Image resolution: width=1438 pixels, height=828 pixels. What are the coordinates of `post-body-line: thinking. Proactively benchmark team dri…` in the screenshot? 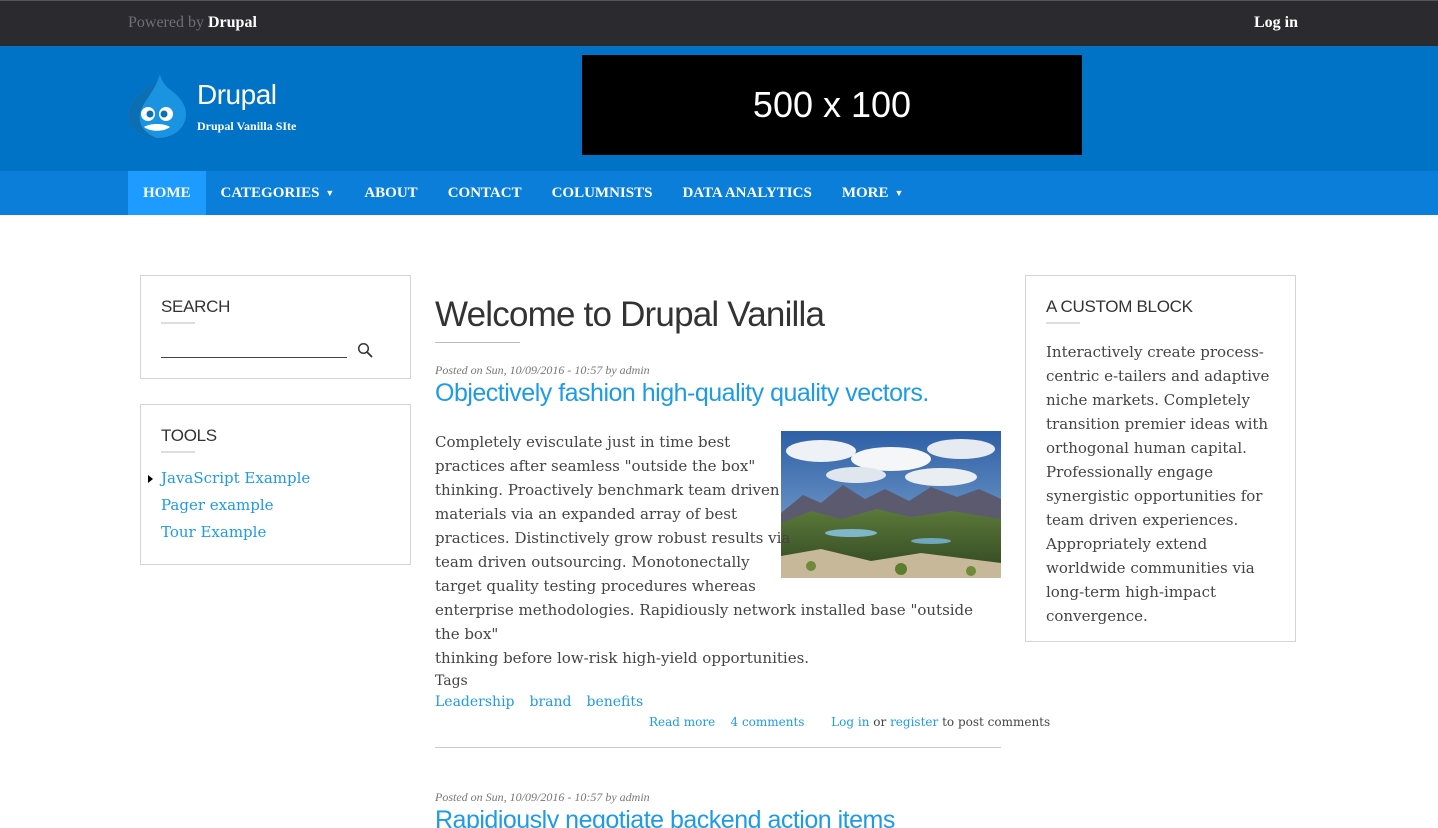 It's located at (607, 490).